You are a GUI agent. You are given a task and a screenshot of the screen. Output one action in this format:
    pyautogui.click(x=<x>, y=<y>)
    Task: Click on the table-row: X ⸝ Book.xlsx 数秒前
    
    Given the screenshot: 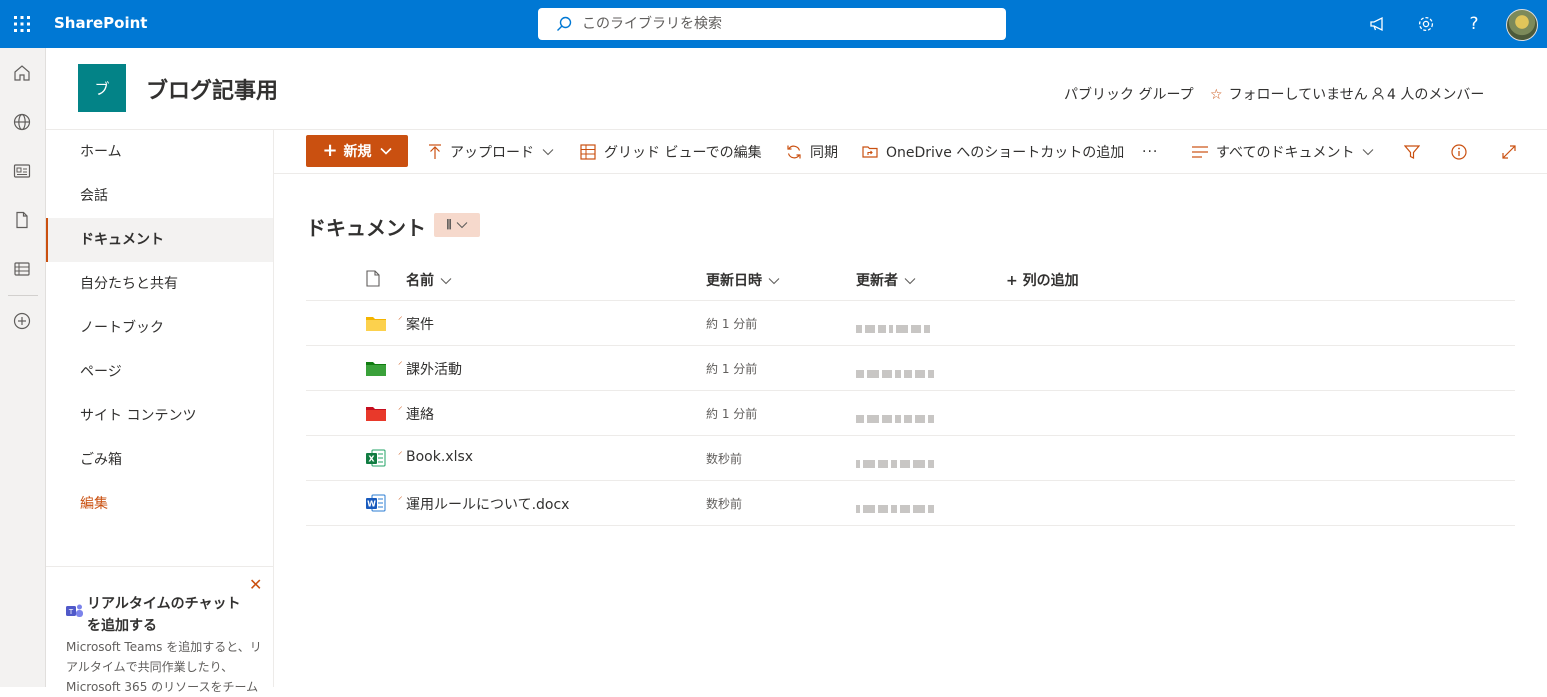 What is the action you would take?
    pyautogui.click(x=910, y=458)
    